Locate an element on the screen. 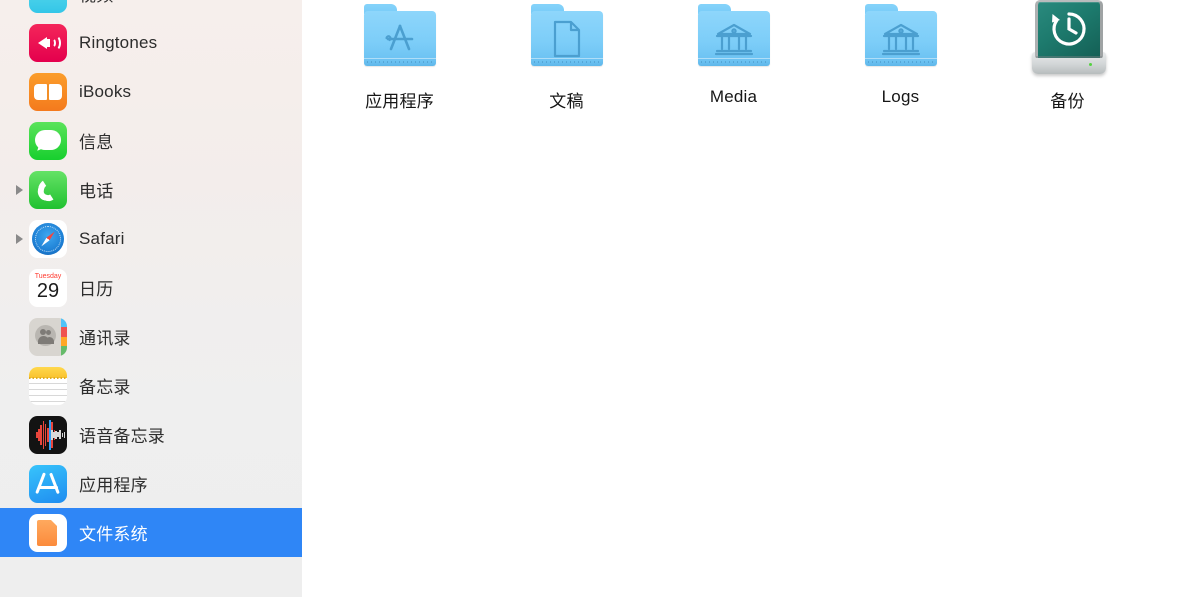 The image size is (1180, 597). grid-item-label: Logs is located at coordinates (900, 96).